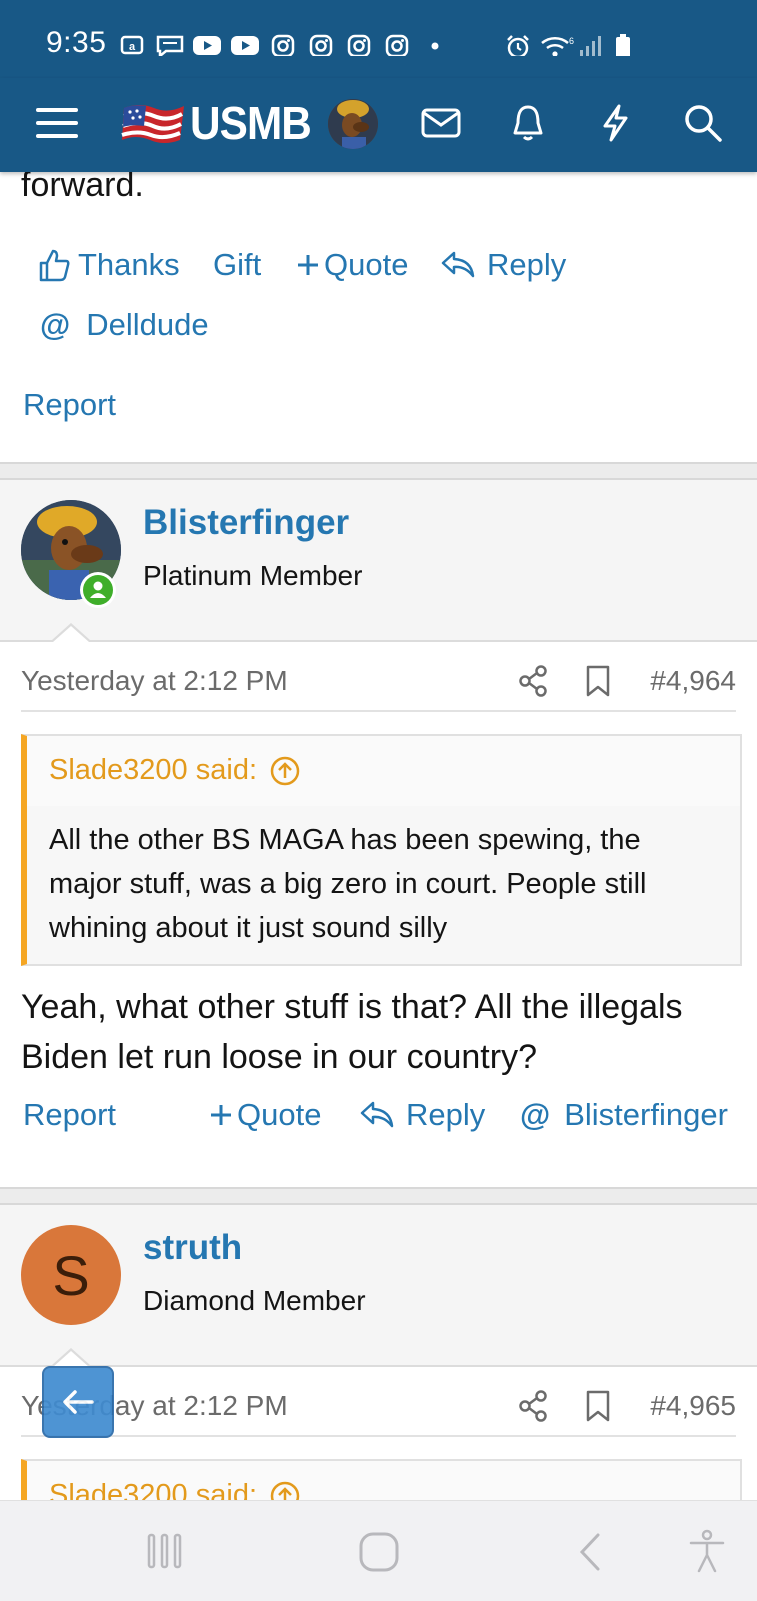 This screenshot has width=757, height=1601. I want to click on signal-icon, so click(590, 46).